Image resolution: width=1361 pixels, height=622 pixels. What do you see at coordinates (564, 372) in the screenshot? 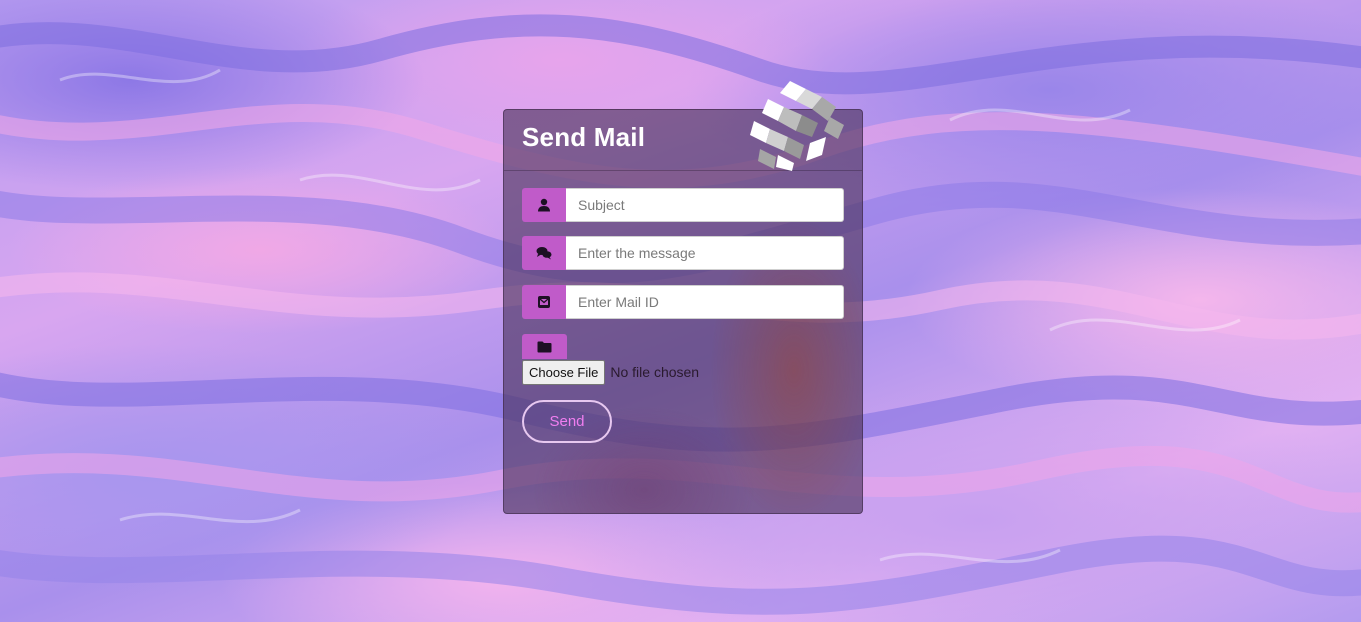
I see `choose-file-button: Choose File` at bounding box center [564, 372].